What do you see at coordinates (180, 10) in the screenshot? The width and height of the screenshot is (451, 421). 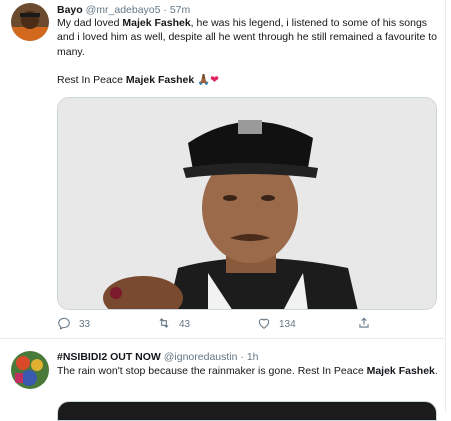 I see `timestamp: 57m` at bounding box center [180, 10].